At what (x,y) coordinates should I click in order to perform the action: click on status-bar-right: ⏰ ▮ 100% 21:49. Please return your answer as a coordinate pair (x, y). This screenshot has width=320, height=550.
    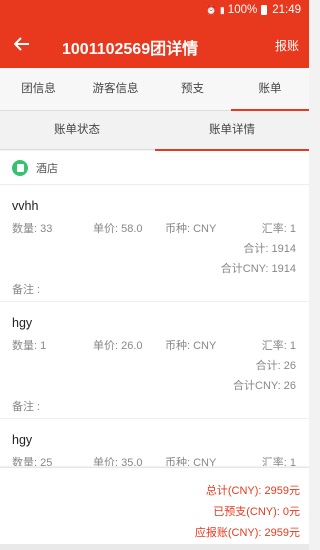
    Looking at the image, I should click on (253, 10).